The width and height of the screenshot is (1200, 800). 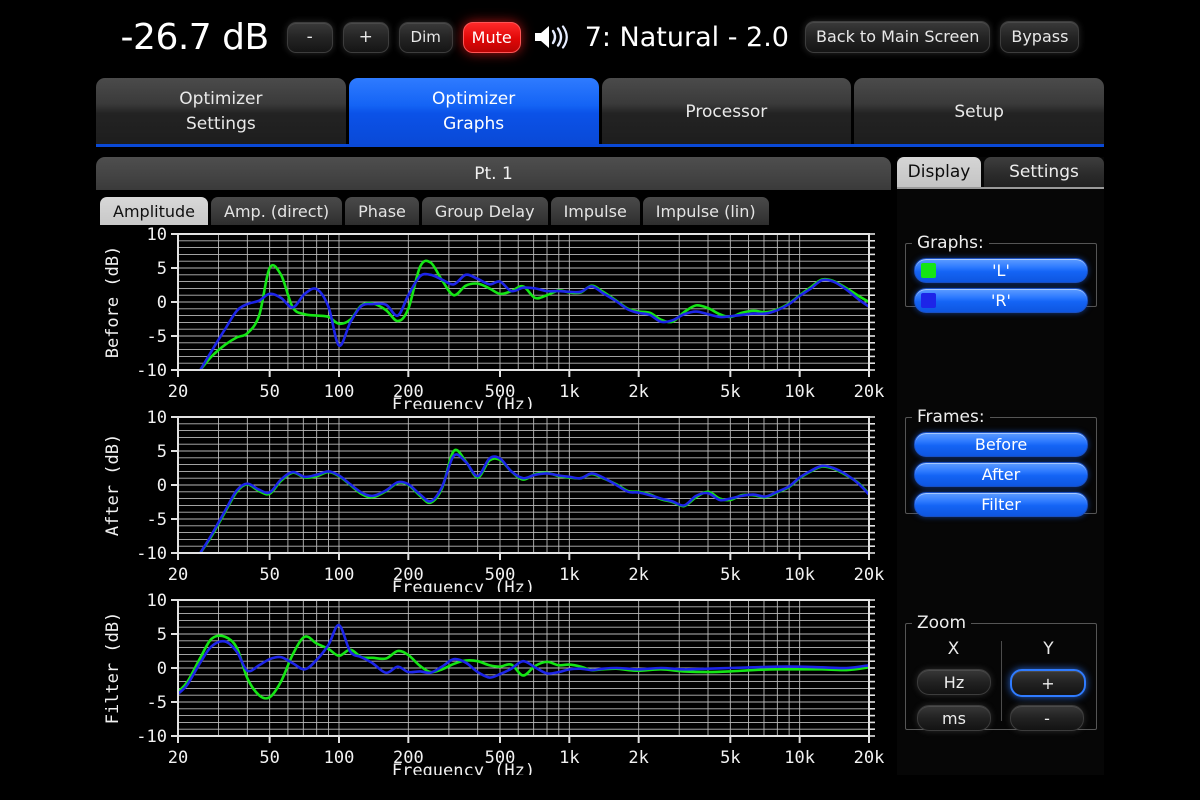 What do you see at coordinates (473, 112) in the screenshot?
I see `tab-optimizer-graphs: Optimizer Graphs` at bounding box center [473, 112].